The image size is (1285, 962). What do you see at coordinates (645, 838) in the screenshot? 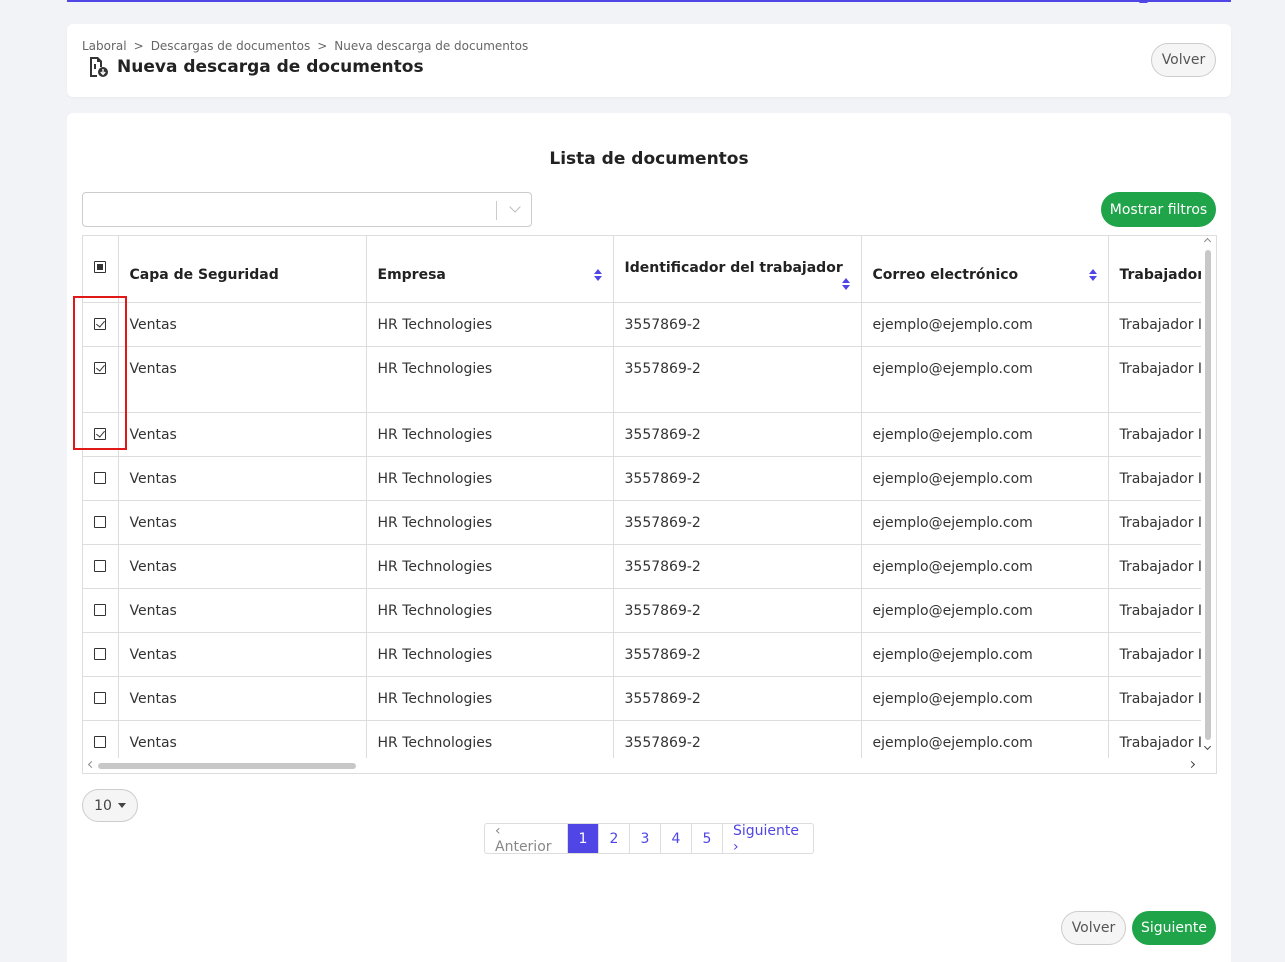
I see `pagination-page: 3` at bounding box center [645, 838].